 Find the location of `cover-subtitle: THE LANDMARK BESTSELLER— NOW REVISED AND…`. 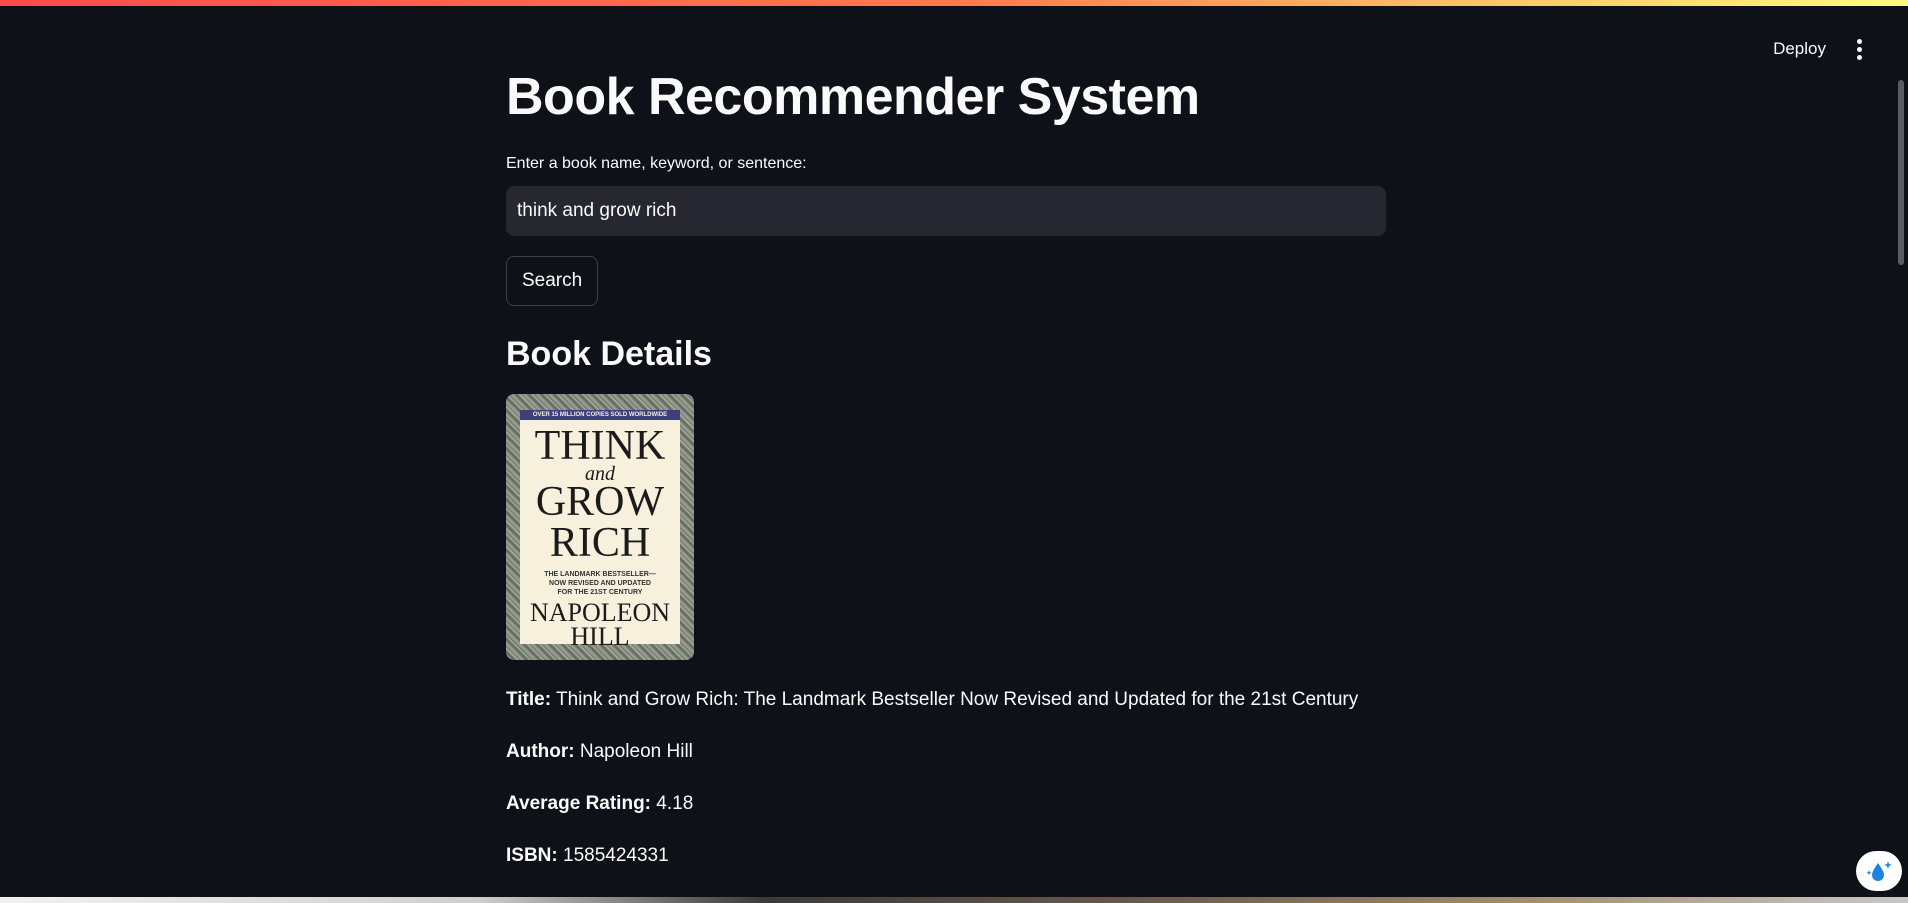

cover-subtitle: THE LANDMARK BESTSELLER— NOW REVISED AND… is located at coordinates (600, 583).